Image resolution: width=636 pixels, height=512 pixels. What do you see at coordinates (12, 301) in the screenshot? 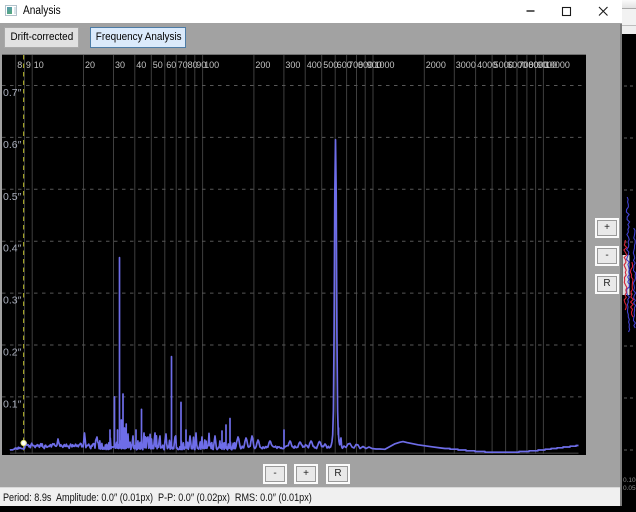
I see `svg-text: 0.3″` at bounding box center [12, 301].